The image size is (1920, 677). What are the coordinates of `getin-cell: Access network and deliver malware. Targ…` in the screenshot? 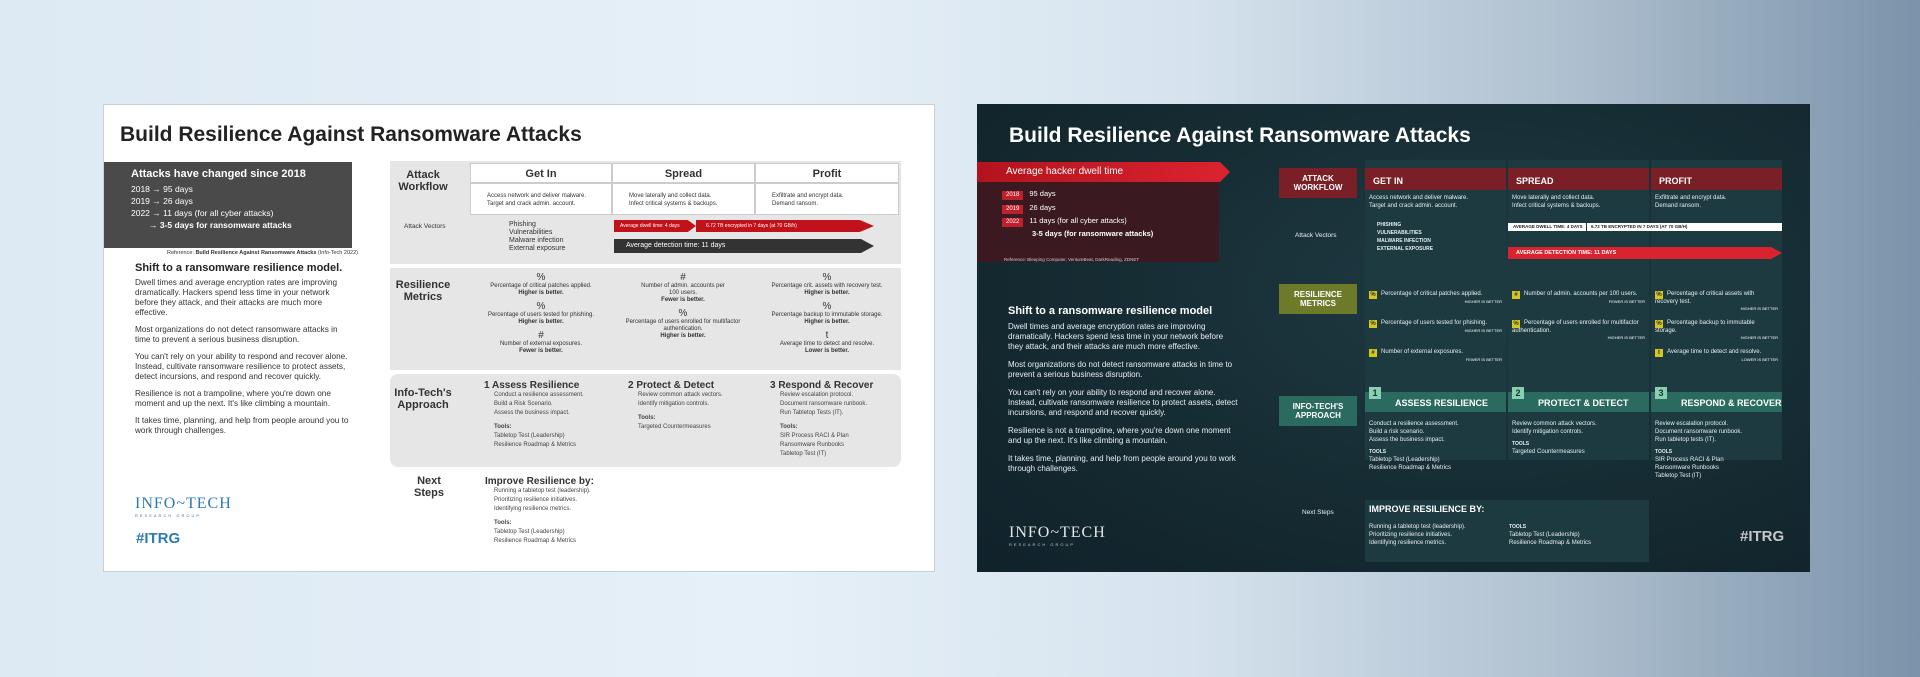 It's located at (541, 199).